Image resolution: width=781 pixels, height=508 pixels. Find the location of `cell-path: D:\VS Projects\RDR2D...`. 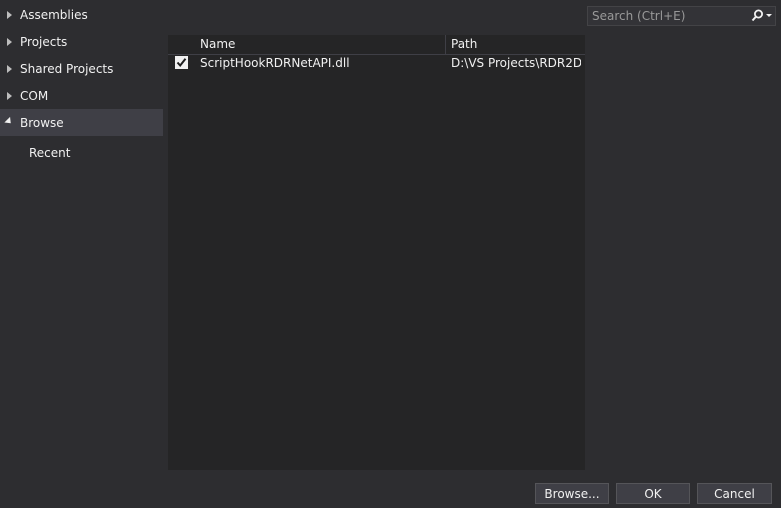

cell-path: D:\VS Projects\RDR2D... is located at coordinates (516, 63).